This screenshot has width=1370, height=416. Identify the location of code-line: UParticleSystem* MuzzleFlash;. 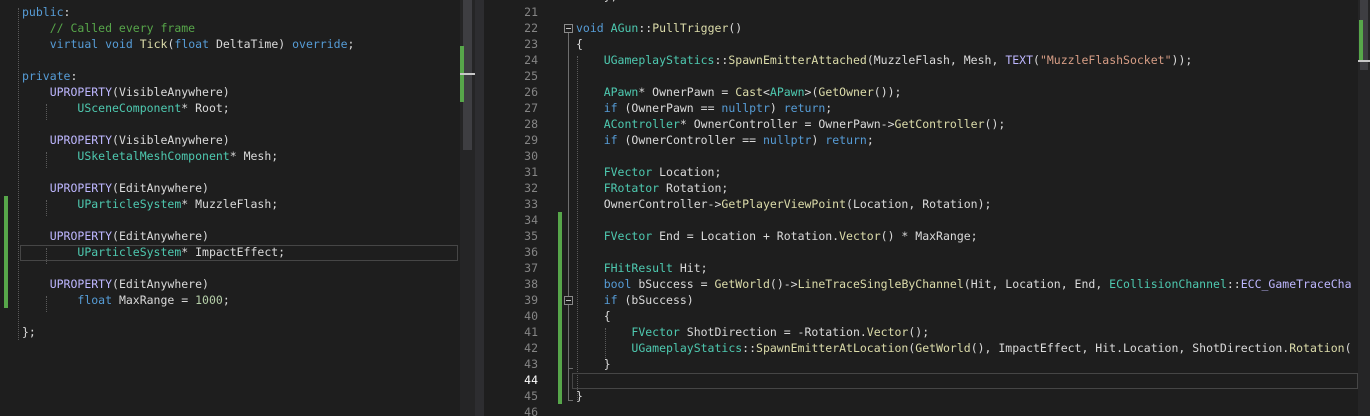
(150, 204).